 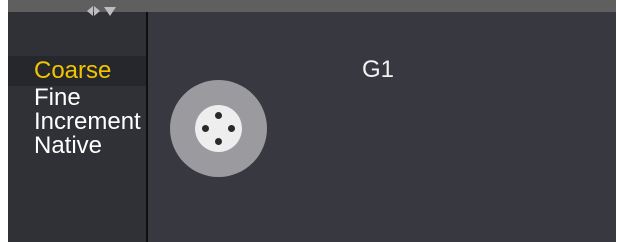 What do you see at coordinates (205, 128) in the screenshot?
I see `gobo-dot-left` at bounding box center [205, 128].